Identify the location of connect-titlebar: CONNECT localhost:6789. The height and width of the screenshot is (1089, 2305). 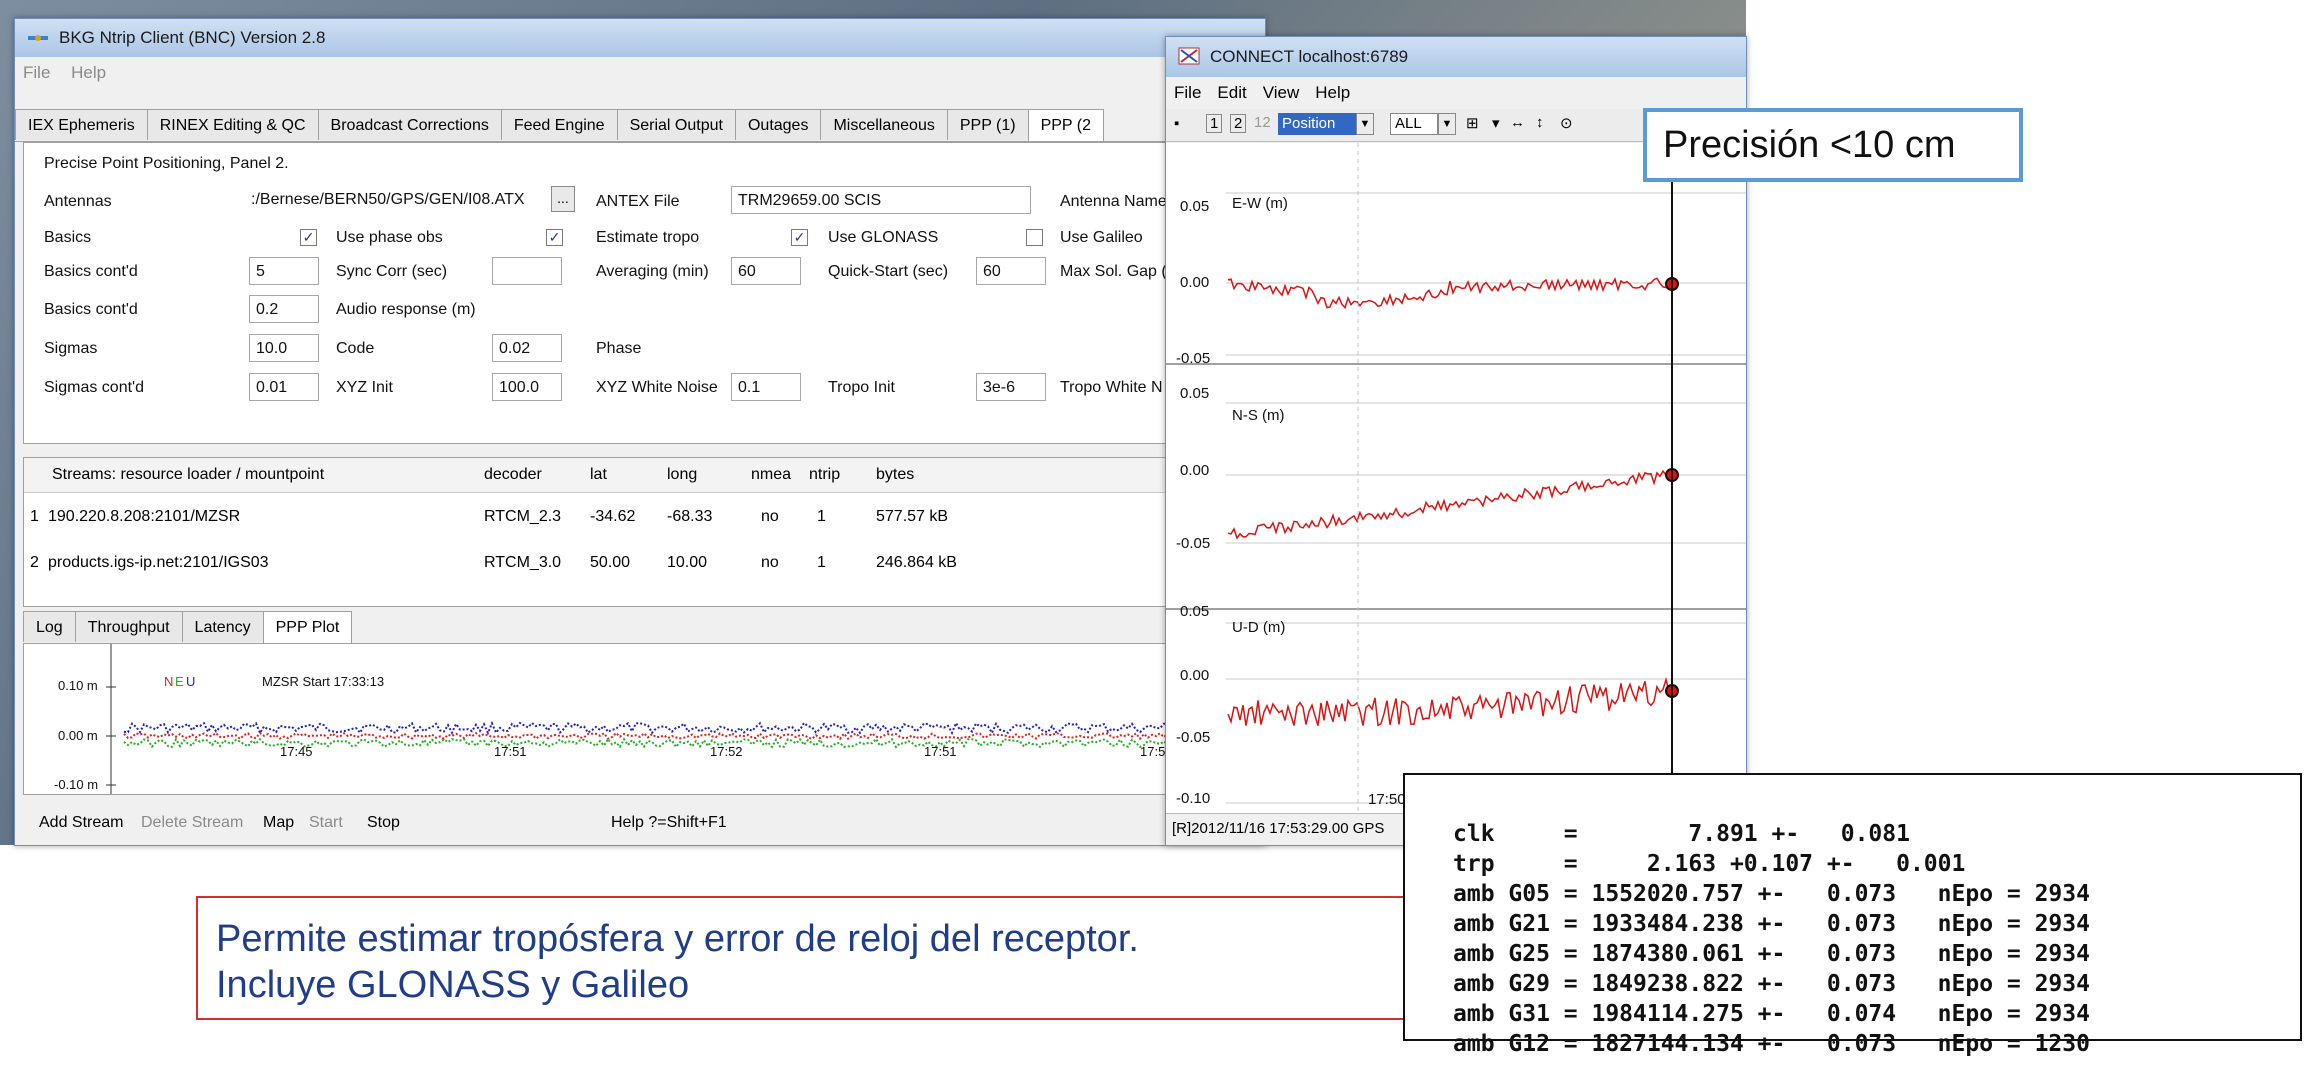
(1456, 57).